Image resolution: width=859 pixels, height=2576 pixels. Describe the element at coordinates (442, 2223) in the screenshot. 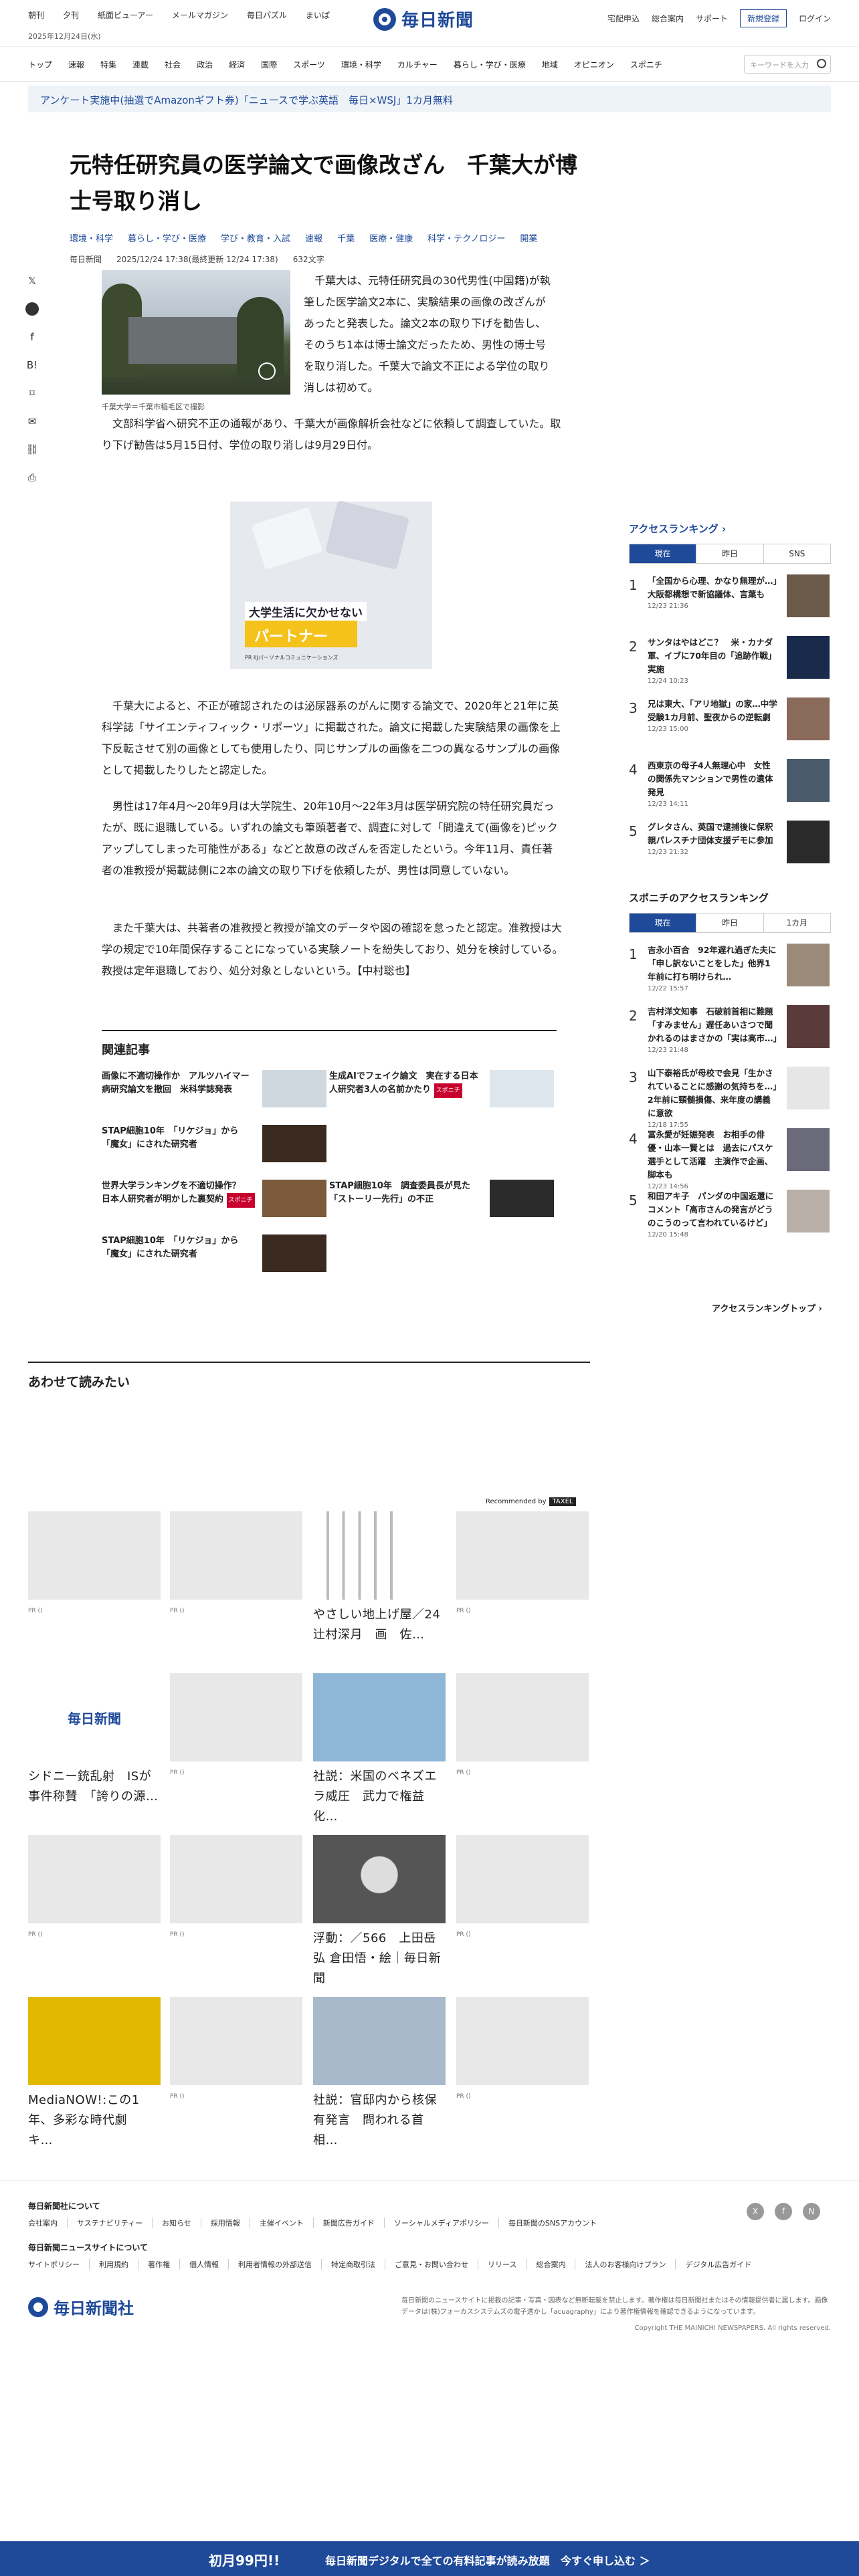

I see `footer-link: ソーシャルメディアポリシー` at that location.